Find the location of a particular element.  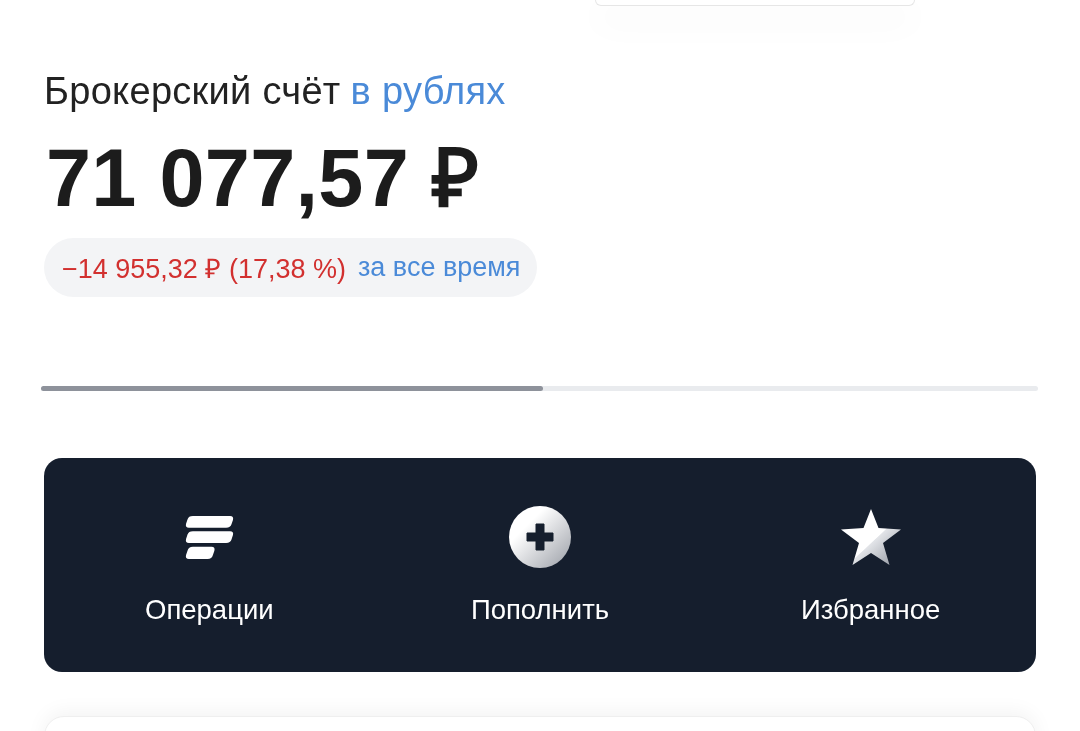

change-amount: −14 955,32 ₽ (17,38 %) is located at coordinates (204, 269).